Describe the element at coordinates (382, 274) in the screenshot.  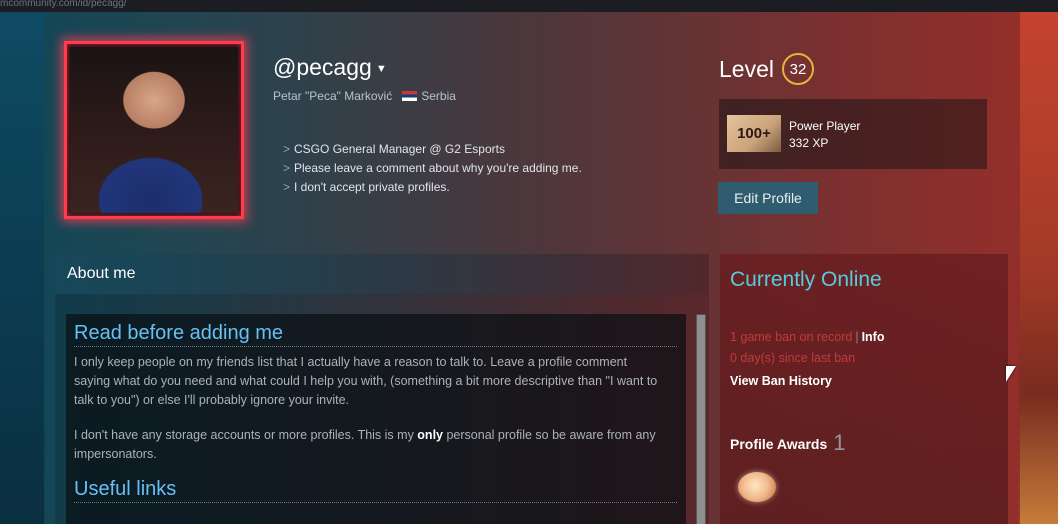
I see `about-header: About me` at that location.